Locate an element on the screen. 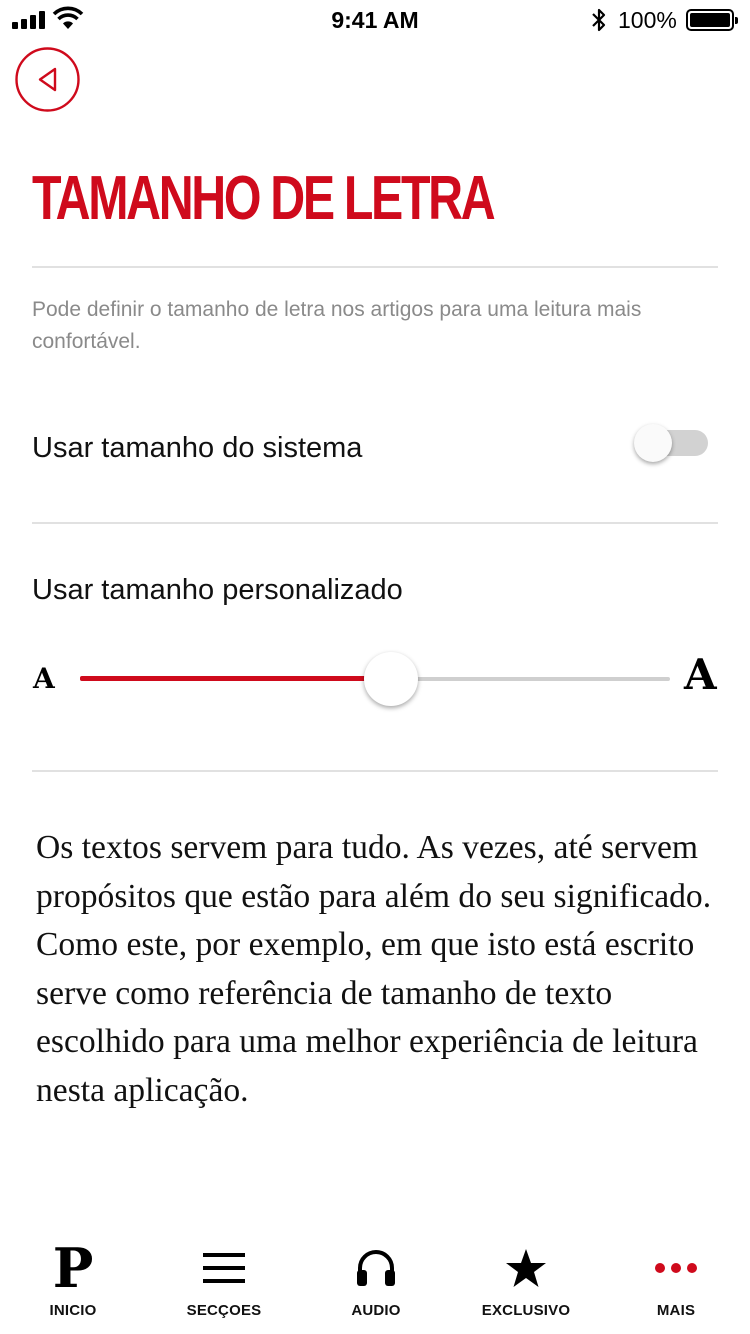 The height and width of the screenshot is (1334, 750). system-size-toggle is located at coordinates (672, 443).